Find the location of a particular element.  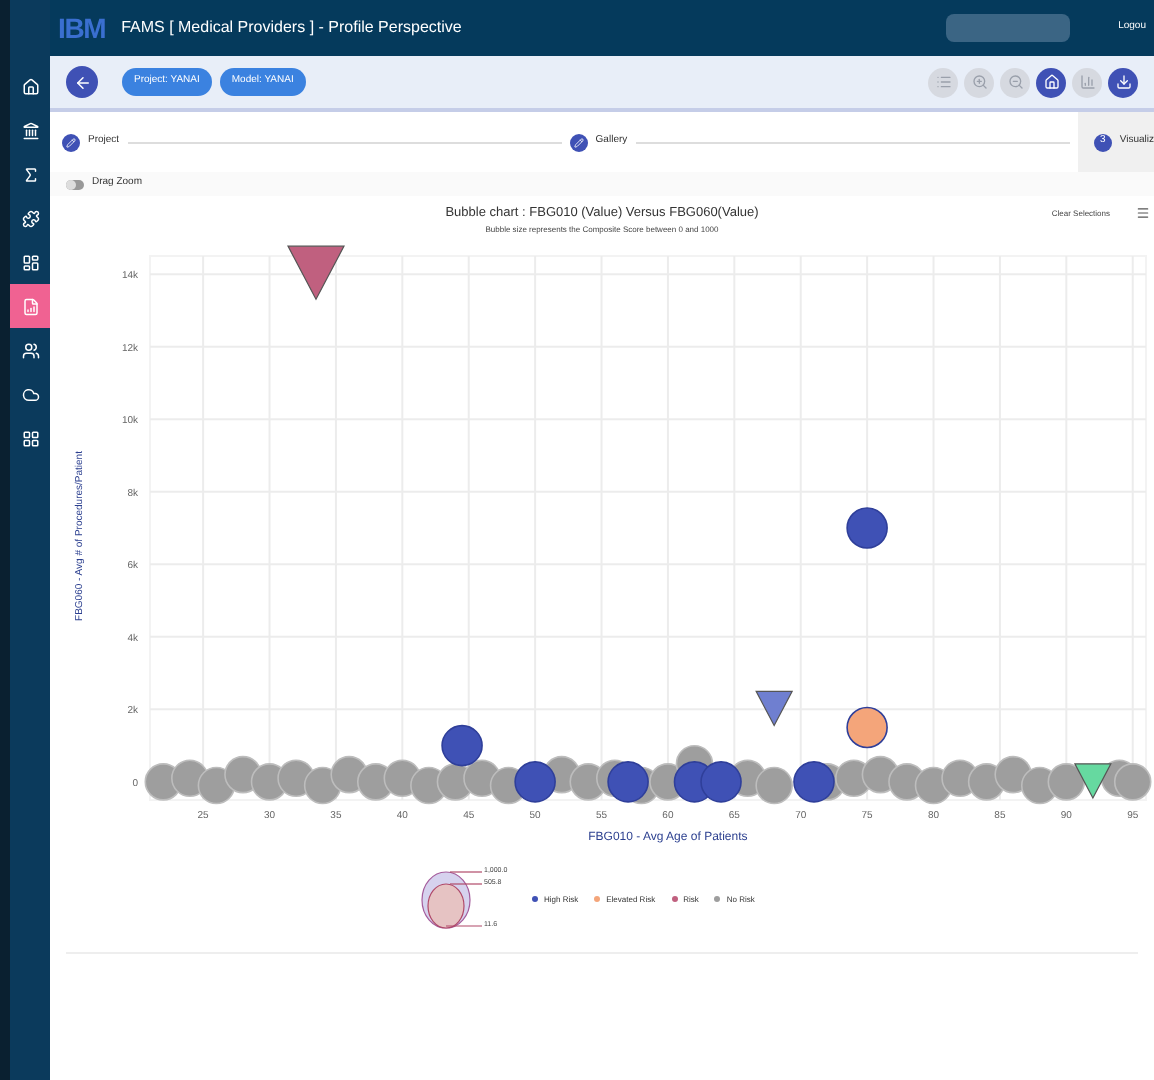

bar-chart-icon is located at coordinates (1087, 82).